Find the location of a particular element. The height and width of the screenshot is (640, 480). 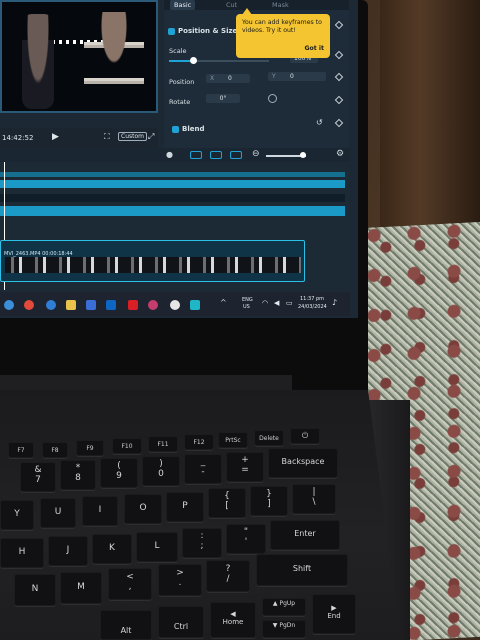

key-f12: F12 is located at coordinates (199, 442).